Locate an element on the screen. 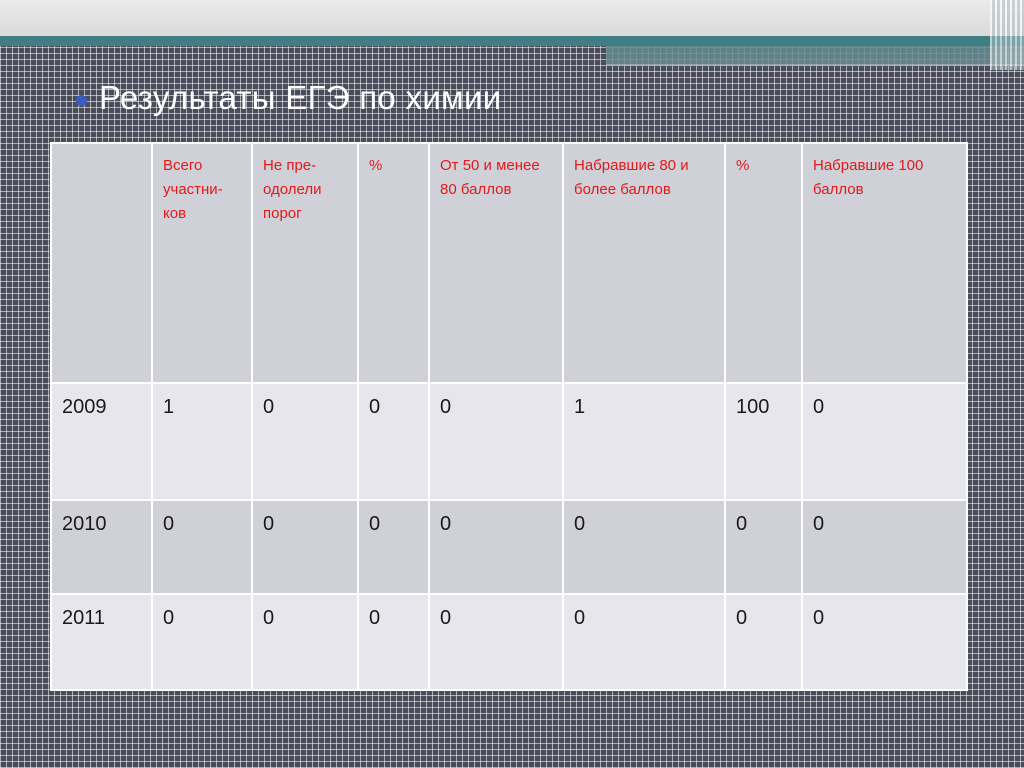  top-band is located at coordinates (512, 18).